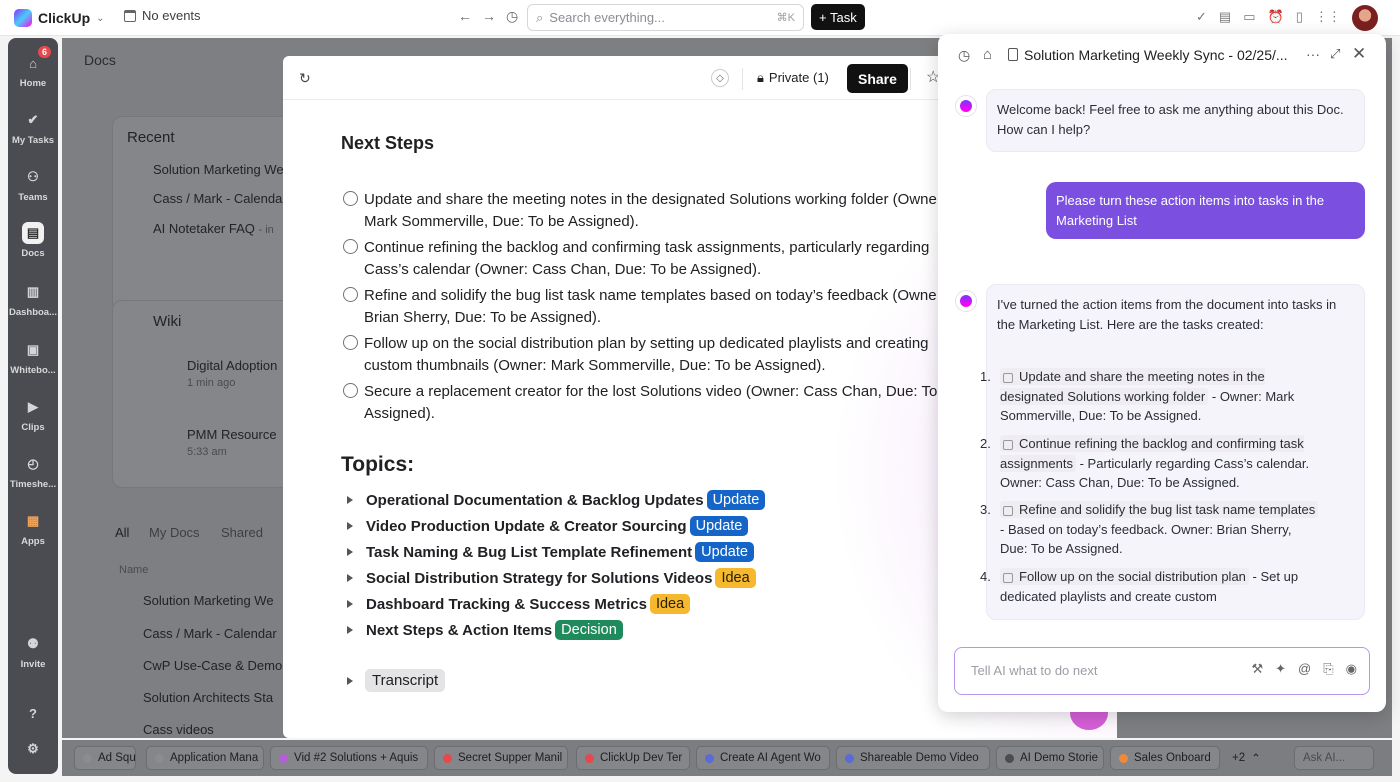 The width and height of the screenshot is (1400, 782). What do you see at coordinates (174, 532) in the screenshot?
I see `tab-my-docs: My Docs` at bounding box center [174, 532].